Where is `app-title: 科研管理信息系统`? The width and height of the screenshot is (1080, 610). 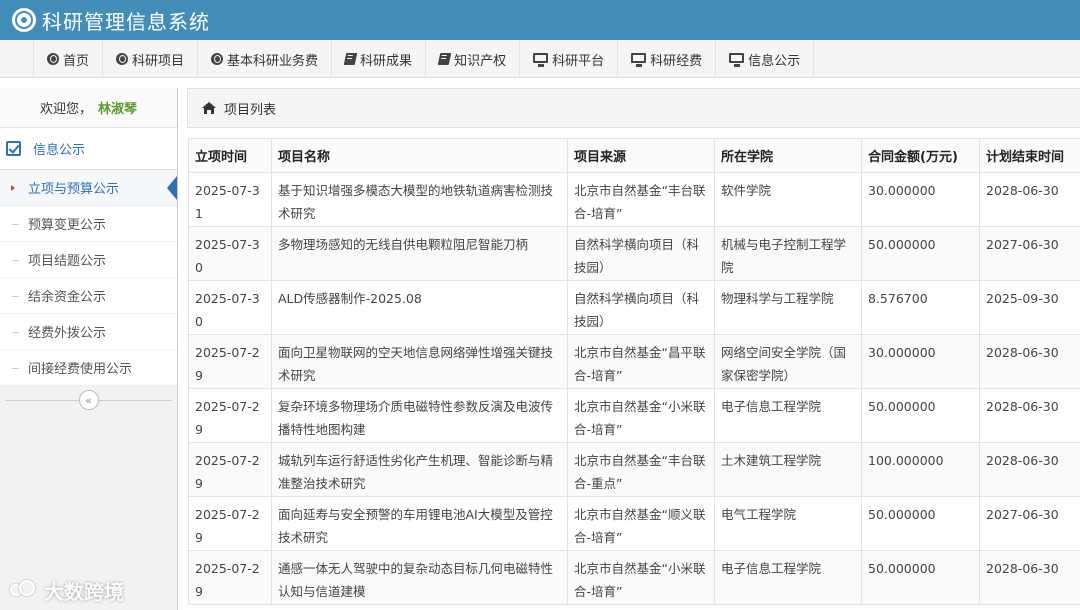 app-title: 科研管理信息系统 is located at coordinates (126, 21).